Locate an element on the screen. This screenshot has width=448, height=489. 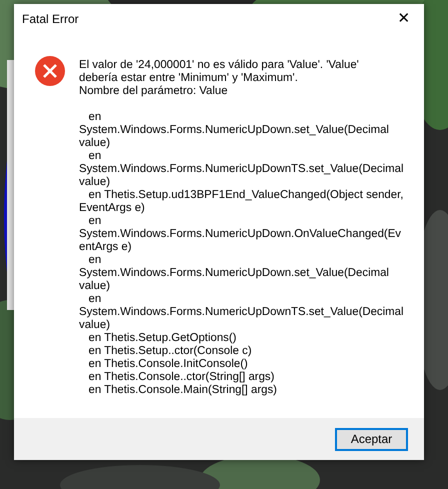
message-line: El valor de '24,000001' no es válido para 'Value'. 'Value' is located at coordinates (219, 65).